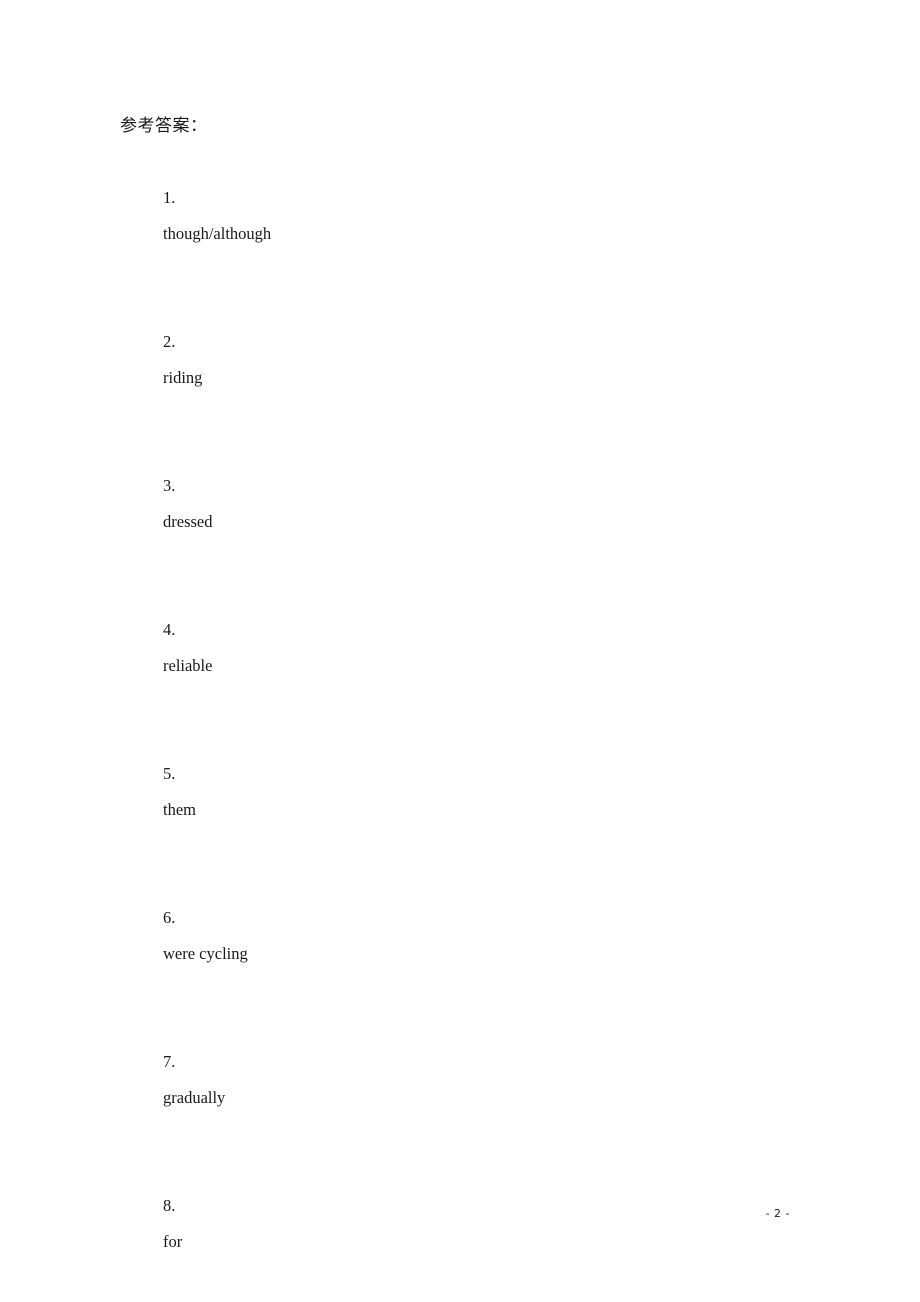  What do you see at coordinates (217, 233) in the screenshot?
I see `answer-text: though/although` at bounding box center [217, 233].